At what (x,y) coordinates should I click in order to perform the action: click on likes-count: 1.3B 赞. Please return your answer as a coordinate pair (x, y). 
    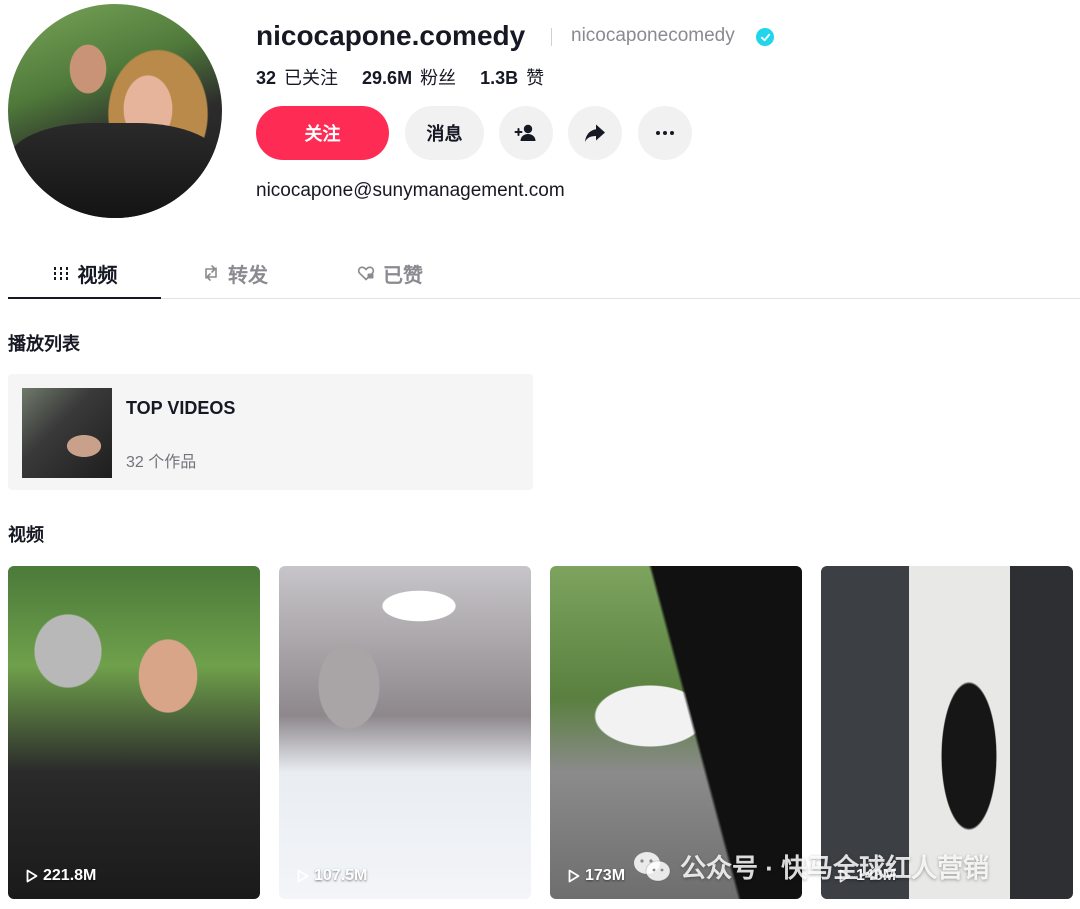
    Looking at the image, I should click on (512, 77).